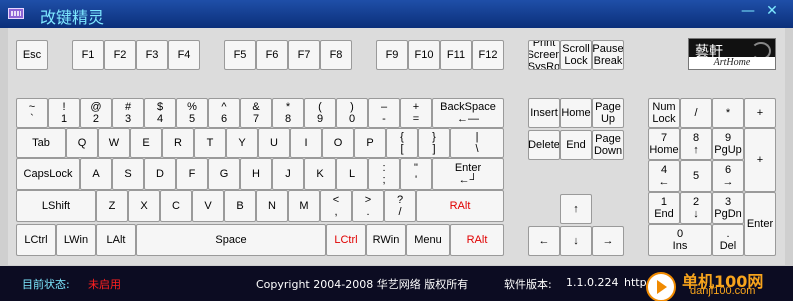  Describe the element at coordinates (336, 55) in the screenshot. I see `key-f8: F8` at that location.